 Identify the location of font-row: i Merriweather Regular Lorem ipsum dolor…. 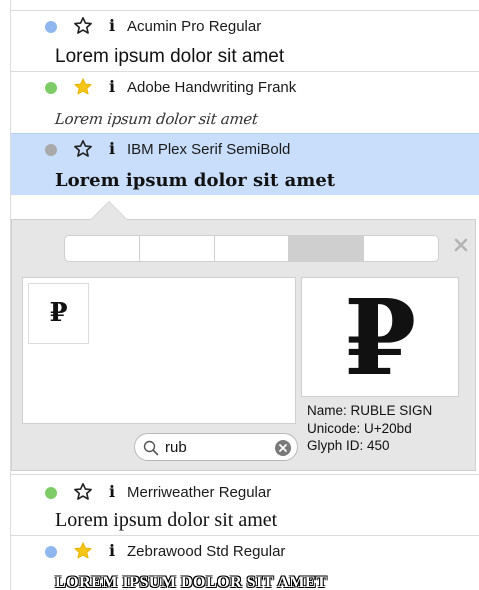
(245, 505).